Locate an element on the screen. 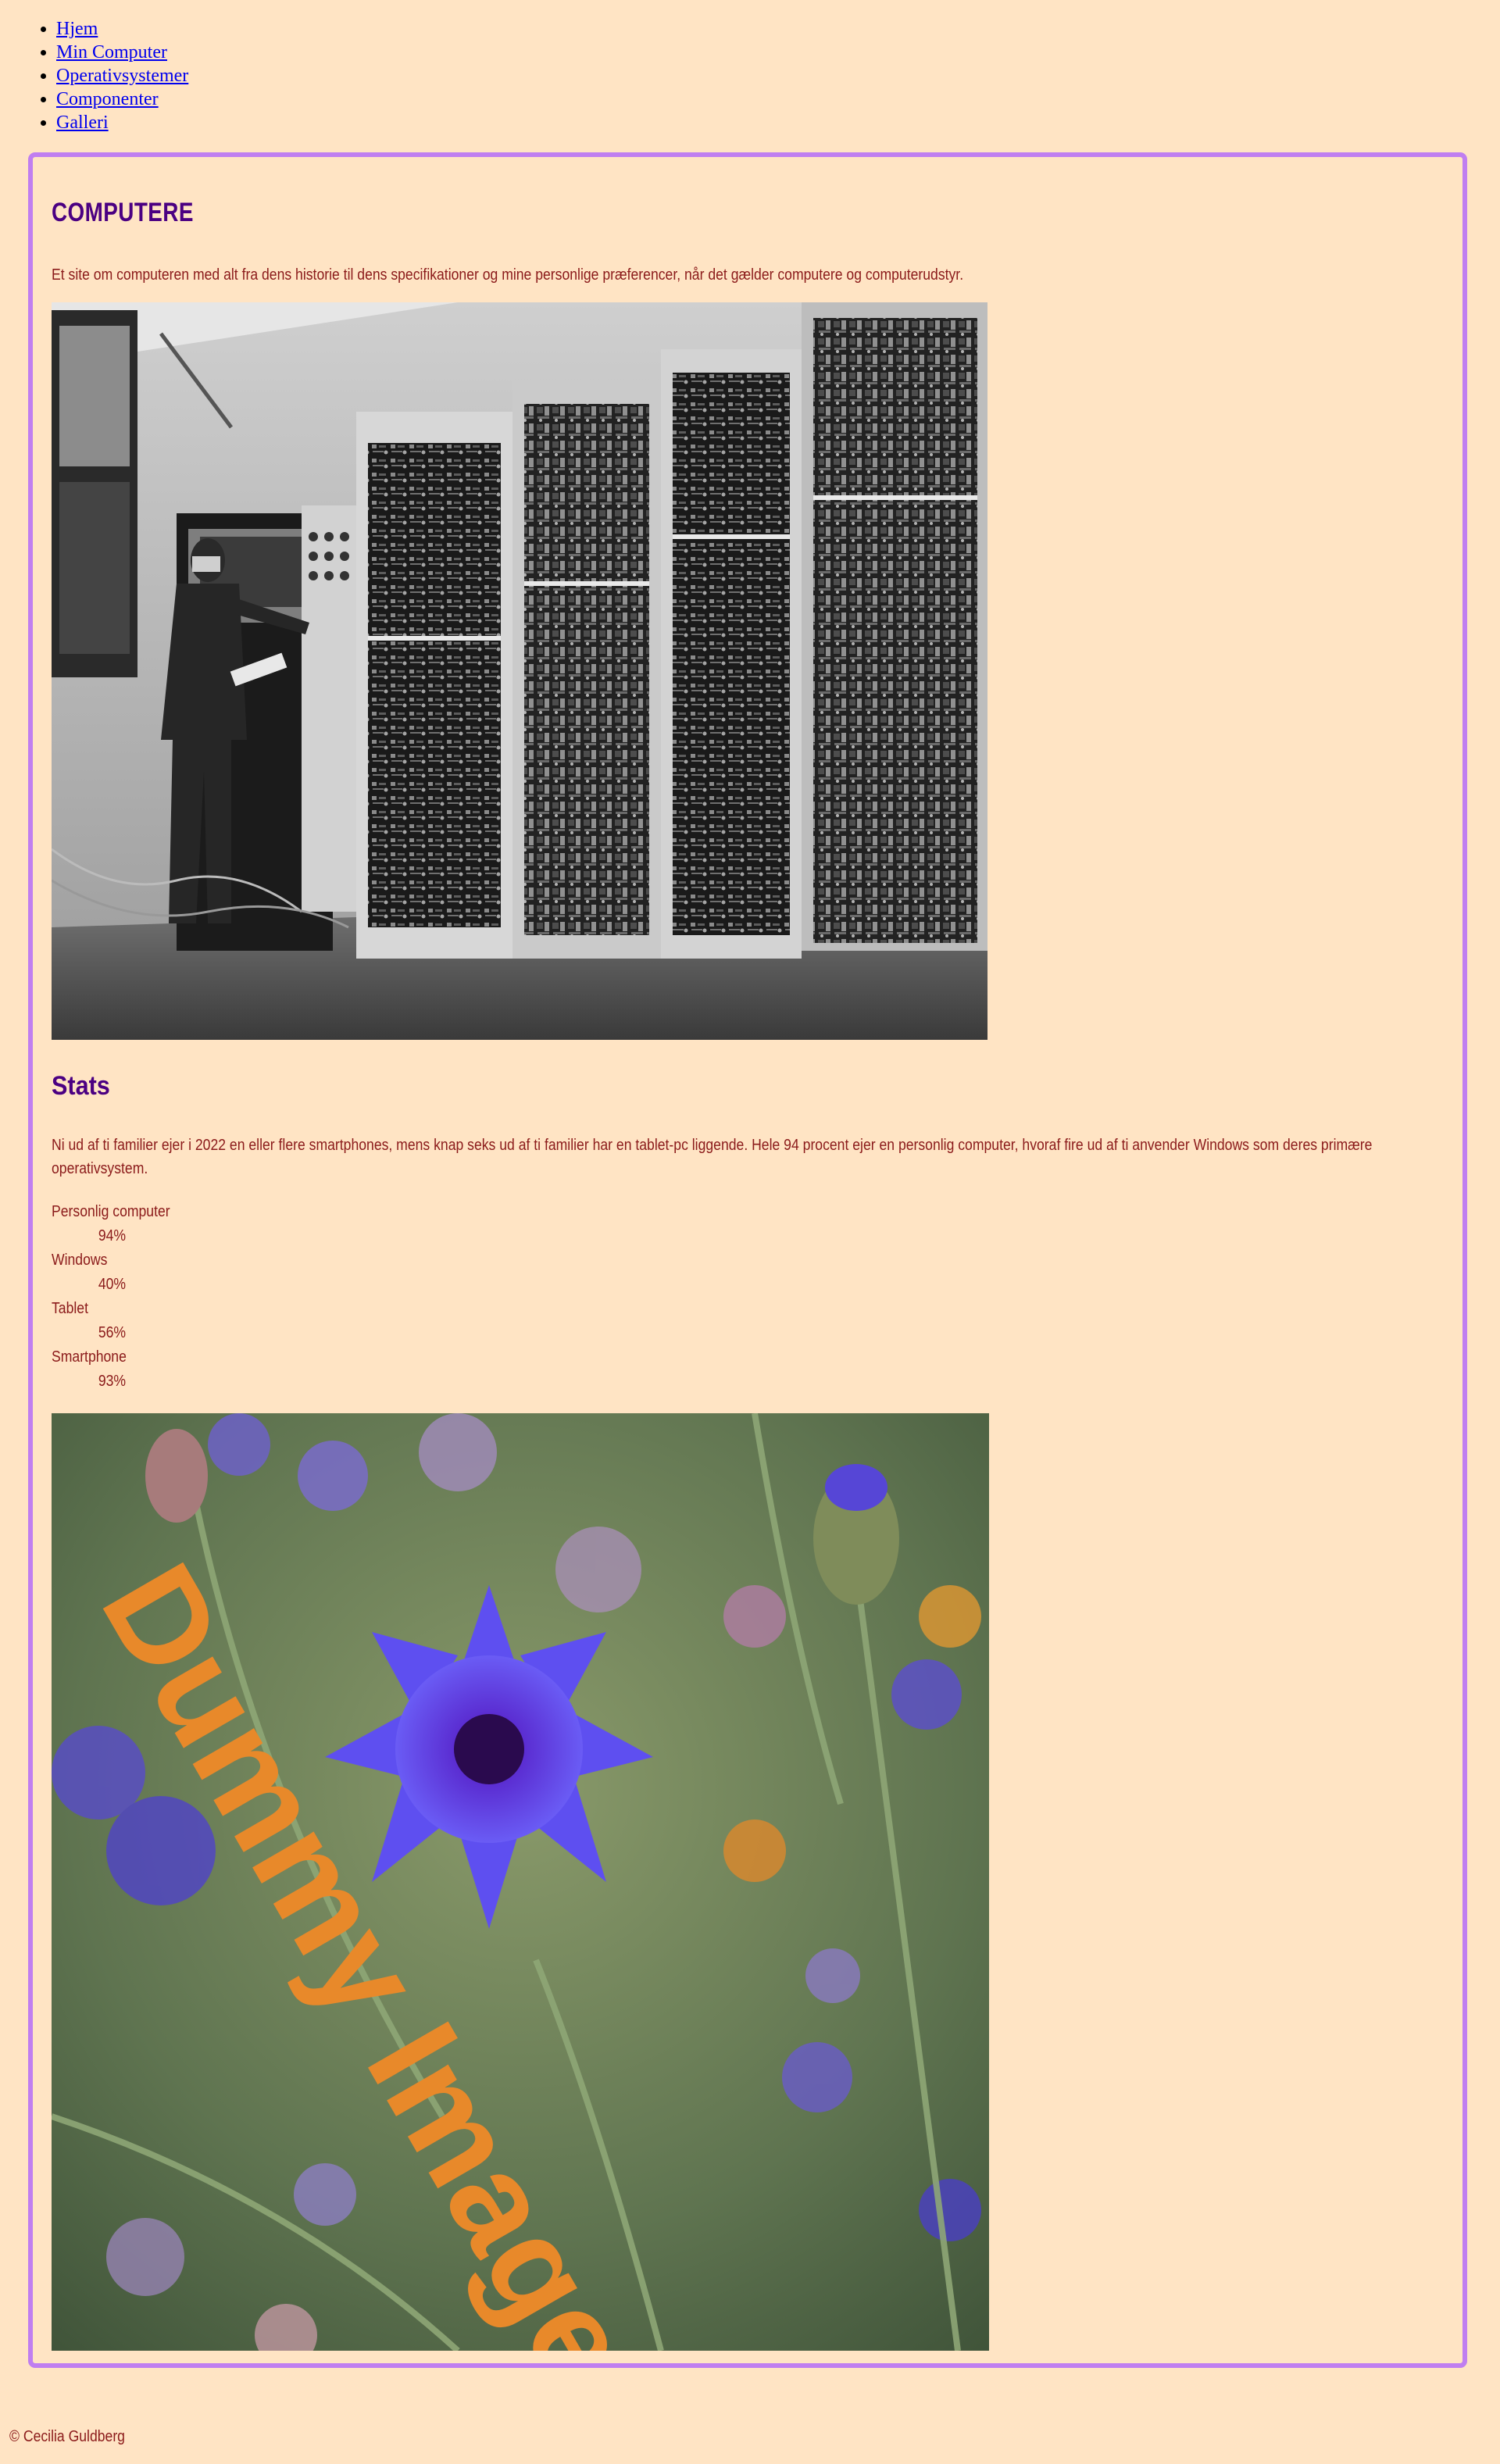  nav-item-min-computer: Min Computer is located at coordinates (122, 53).